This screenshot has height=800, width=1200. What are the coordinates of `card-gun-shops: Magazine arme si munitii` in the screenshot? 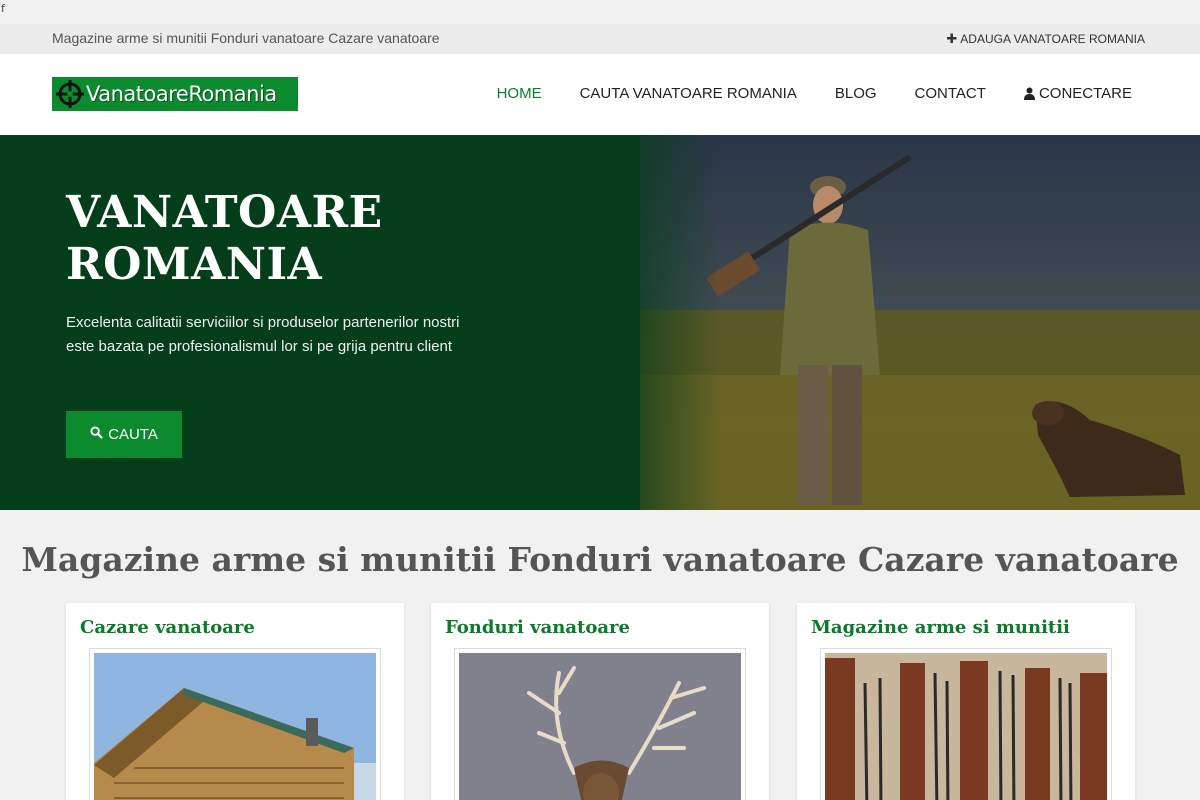 It's located at (966, 701).